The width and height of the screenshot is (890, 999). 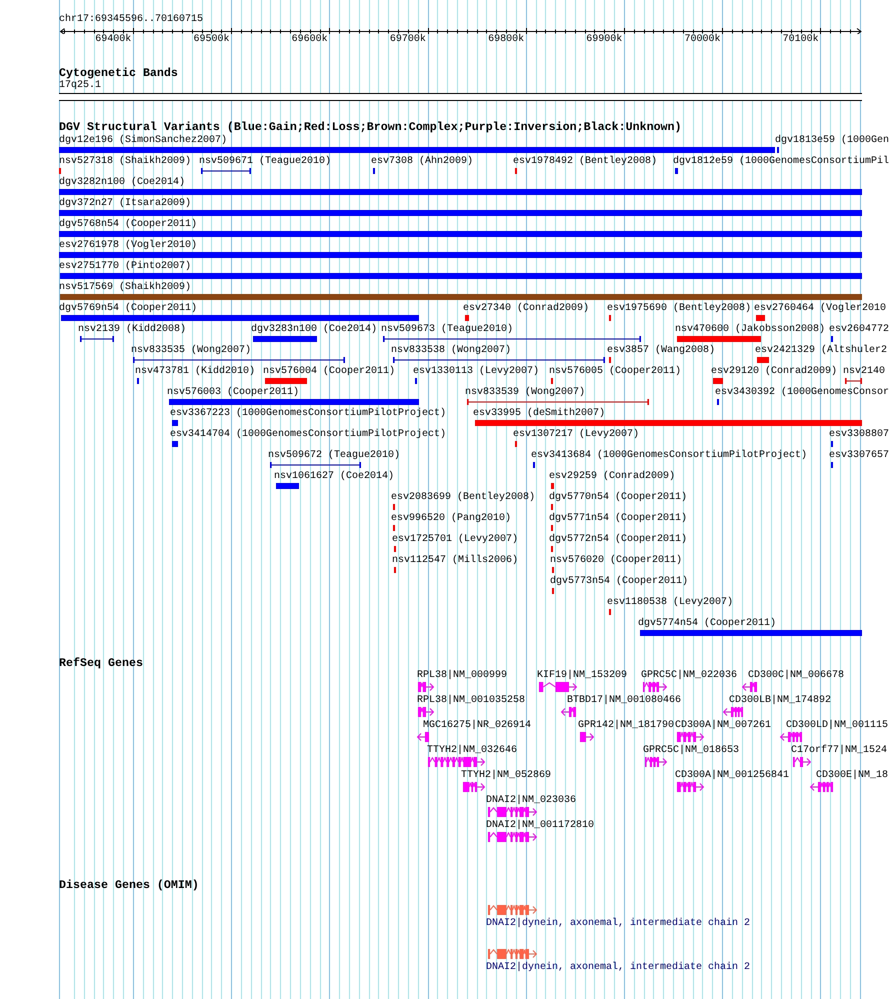 What do you see at coordinates (669, 455) in the screenshot?
I see `variant-label: esv3413684 (1000GenomesConsortiumPilotProject)` at bounding box center [669, 455].